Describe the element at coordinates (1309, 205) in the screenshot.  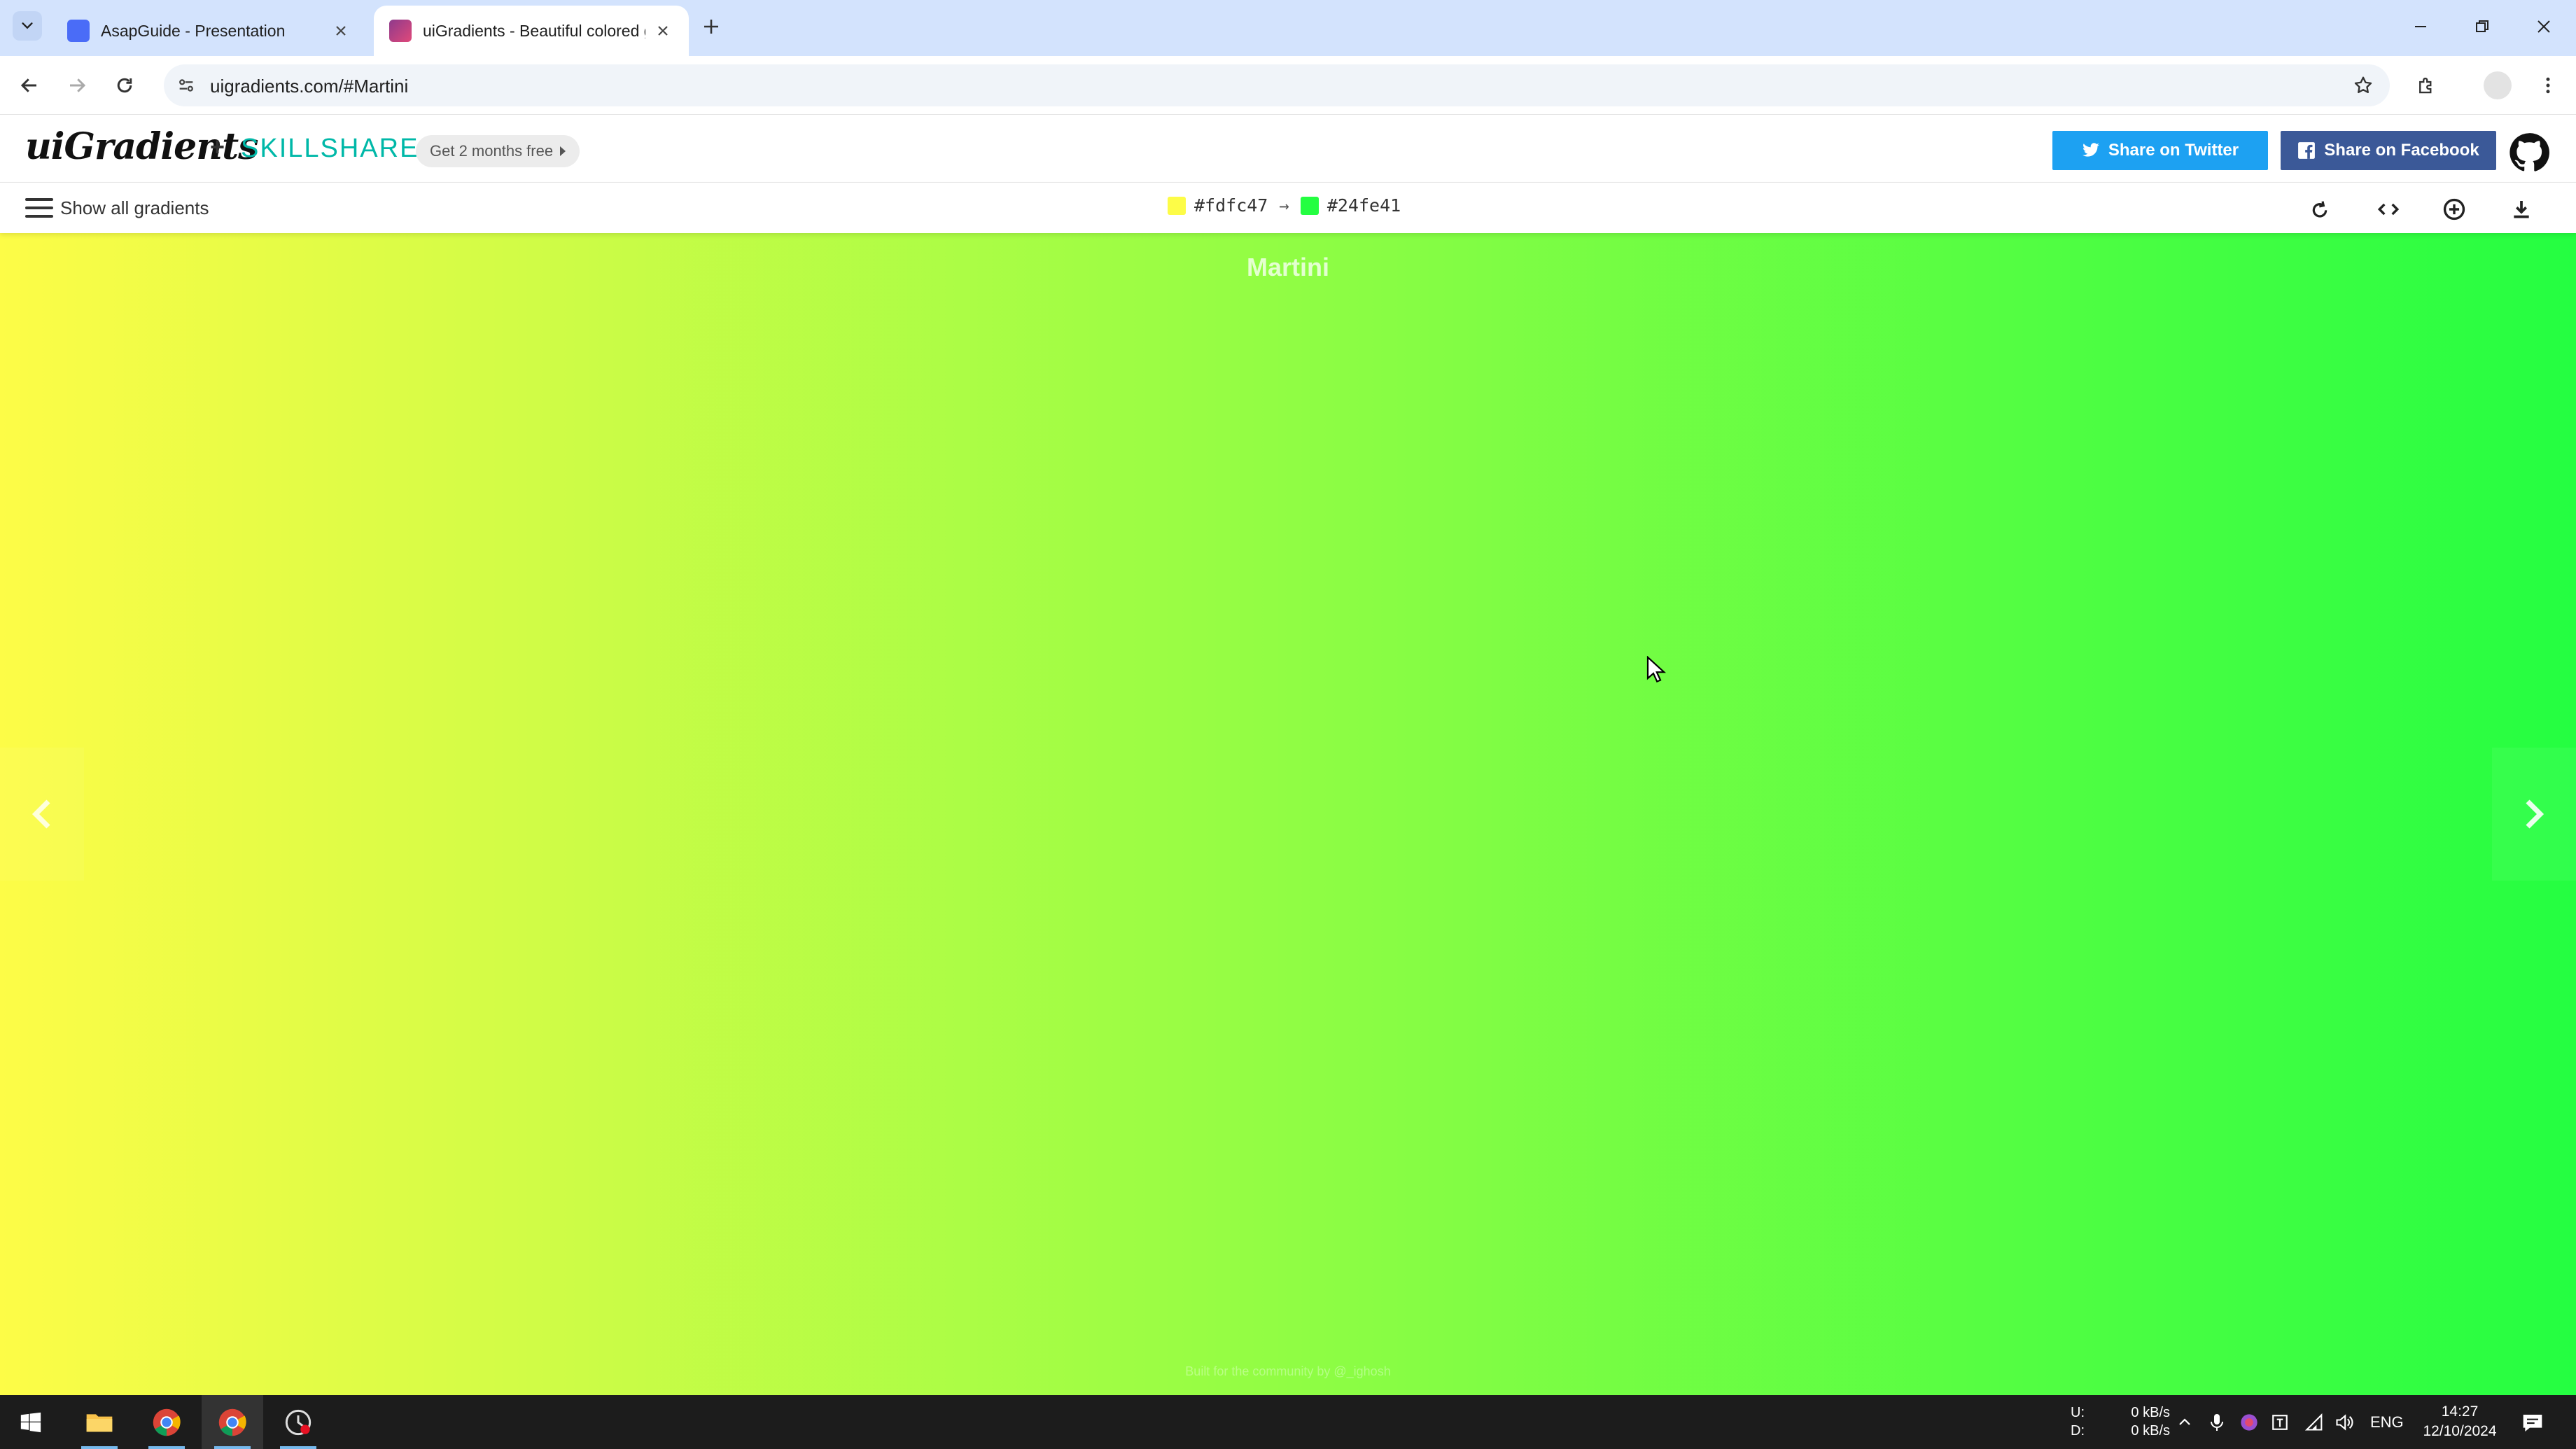
I see `color-swatch-to` at that location.